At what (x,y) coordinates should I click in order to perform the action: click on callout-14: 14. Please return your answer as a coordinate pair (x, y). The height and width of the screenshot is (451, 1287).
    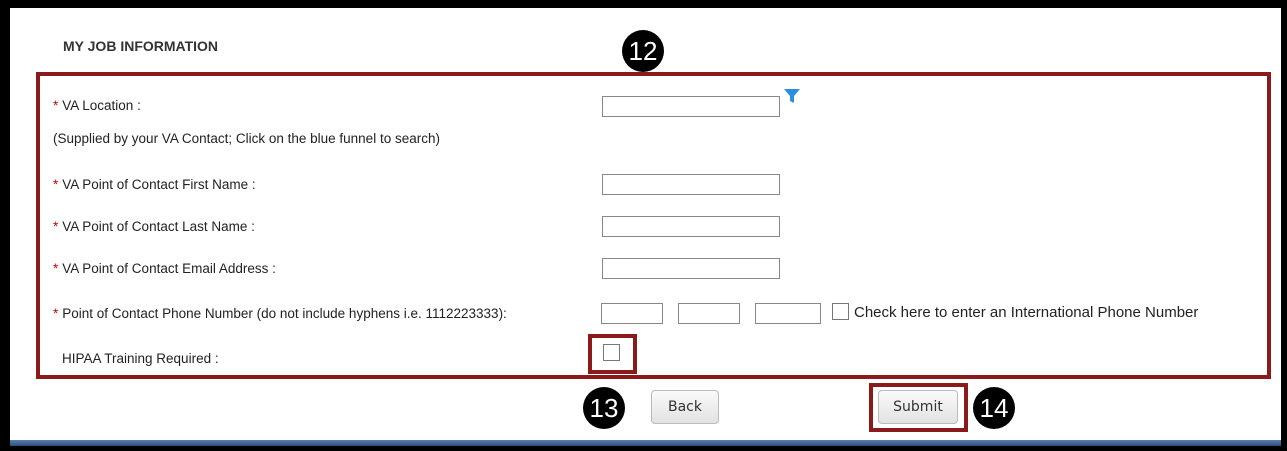
    Looking at the image, I should click on (994, 408).